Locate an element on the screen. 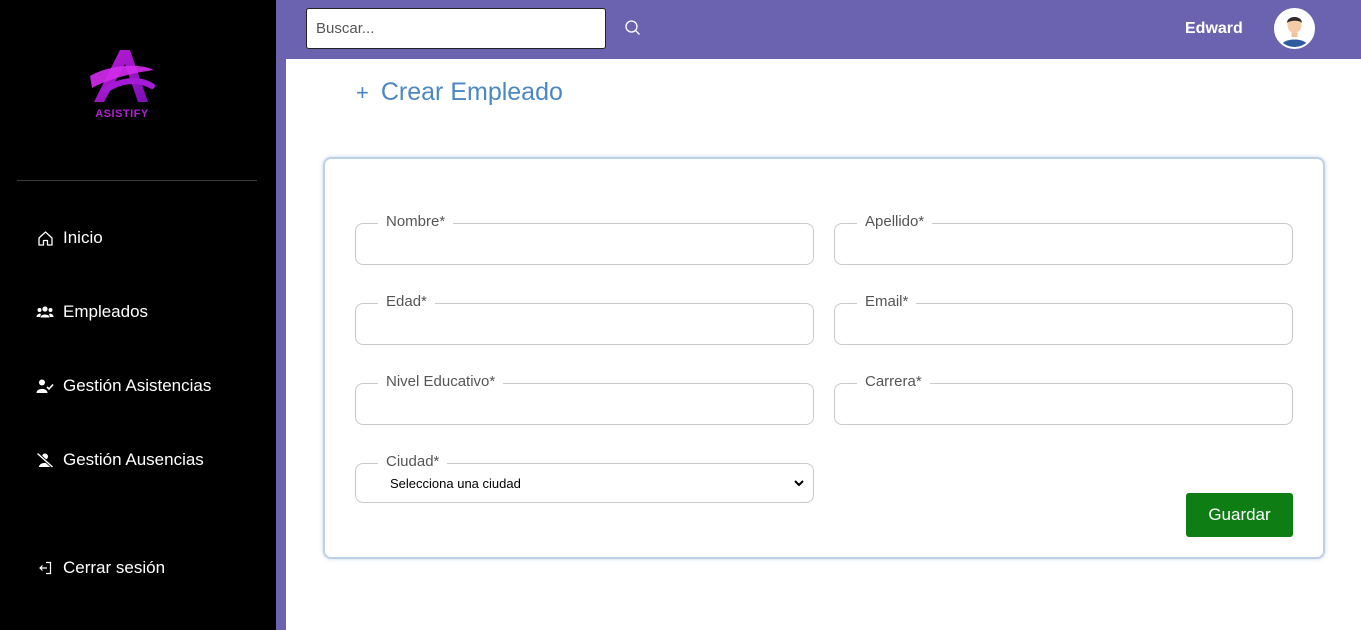  plus-icon: + is located at coordinates (362, 92).